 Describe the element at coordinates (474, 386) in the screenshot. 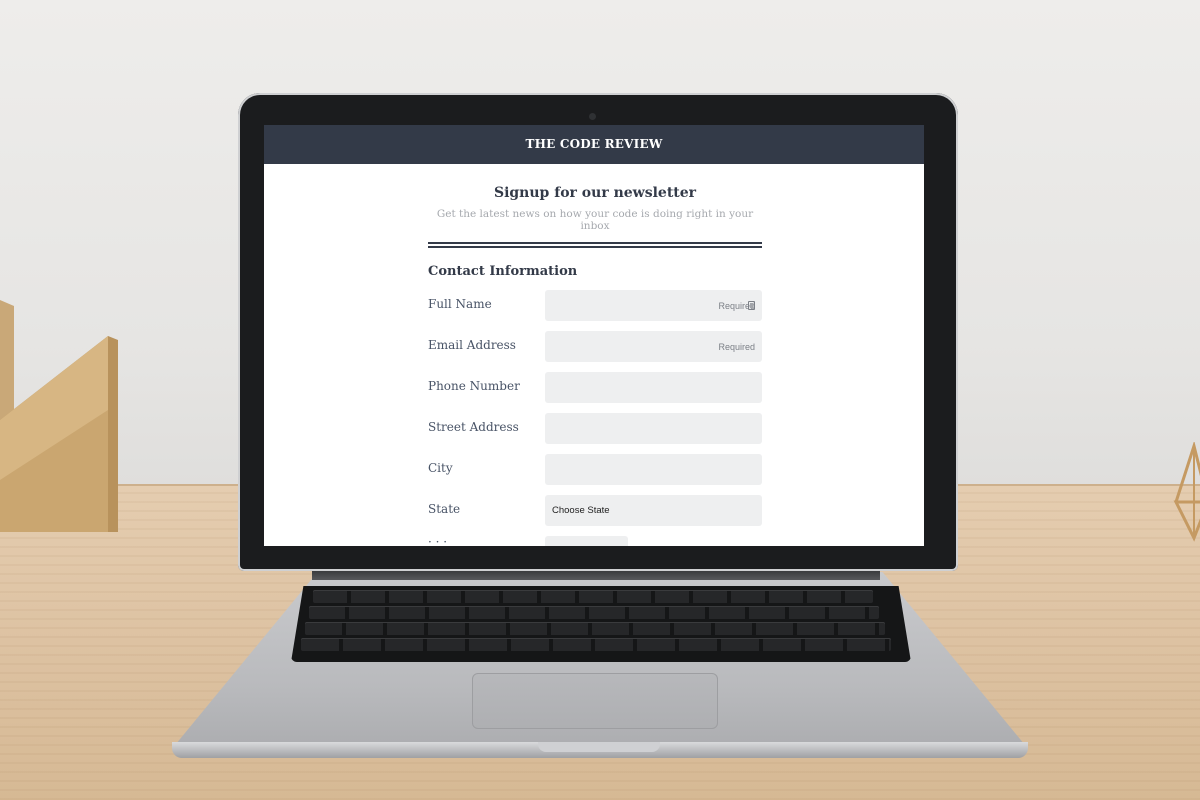

I see `phone-label: Phone Number` at that location.